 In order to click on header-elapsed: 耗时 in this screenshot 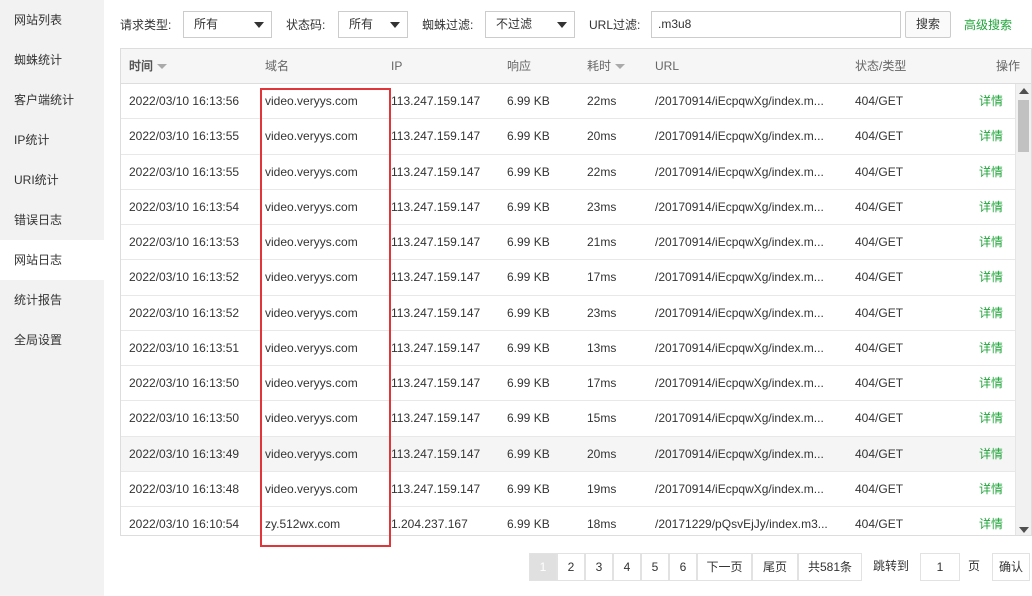, I will do `click(606, 66)`.